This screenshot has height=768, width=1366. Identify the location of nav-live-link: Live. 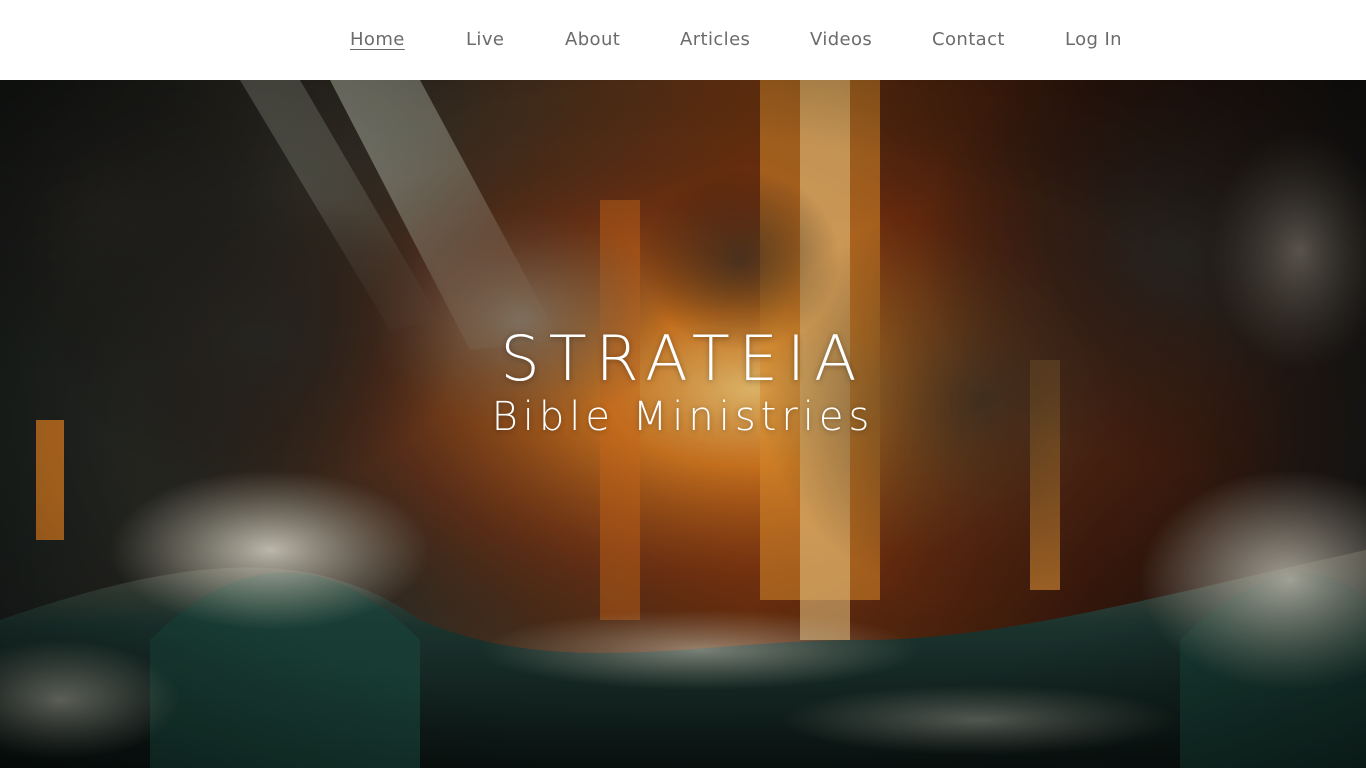
(485, 40).